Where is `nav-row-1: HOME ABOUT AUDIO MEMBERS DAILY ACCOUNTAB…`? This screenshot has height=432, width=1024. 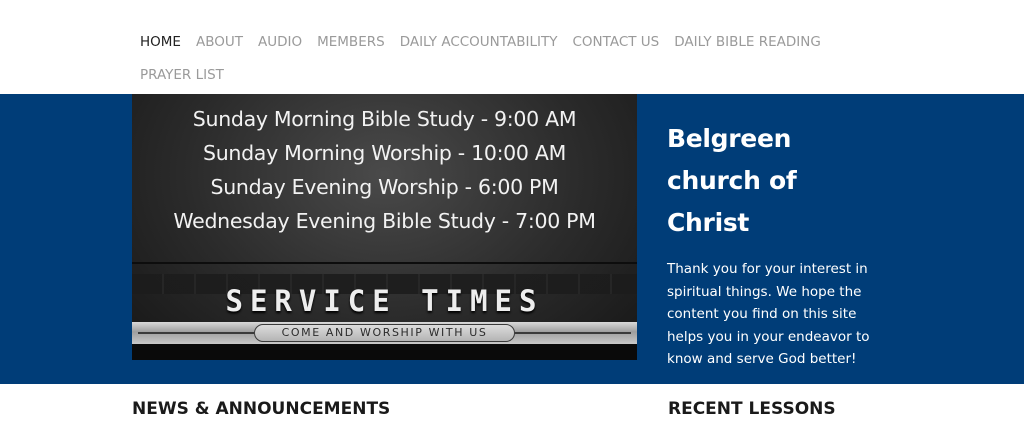 nav-row-1: HOME ABOUT AUDIO MEMBERS DAILY ACCOUNTAB… is located at coordinates (490, 42).